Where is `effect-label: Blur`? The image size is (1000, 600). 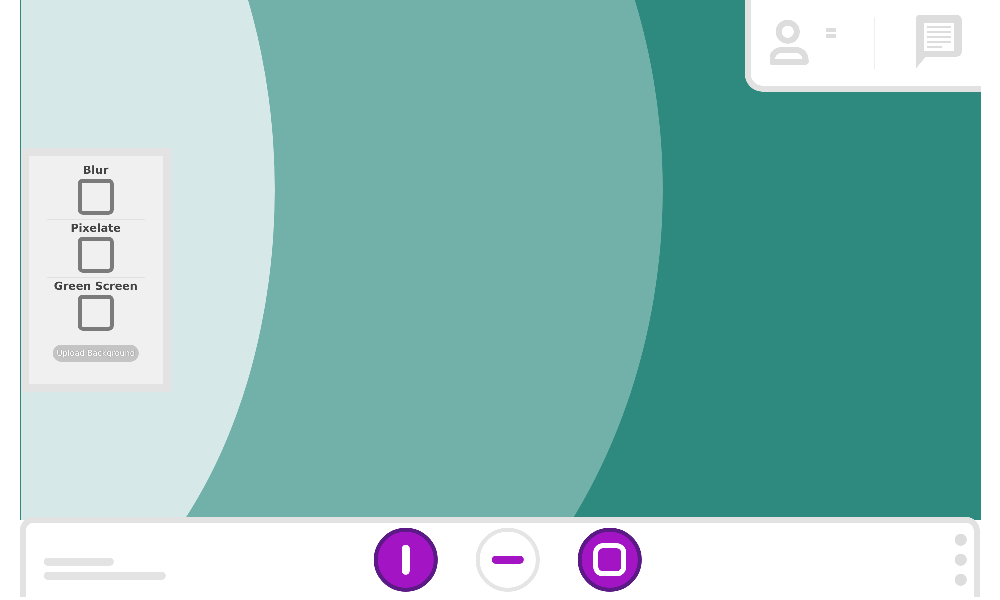 effect-label: Blur is located at coordinates (96, 170).